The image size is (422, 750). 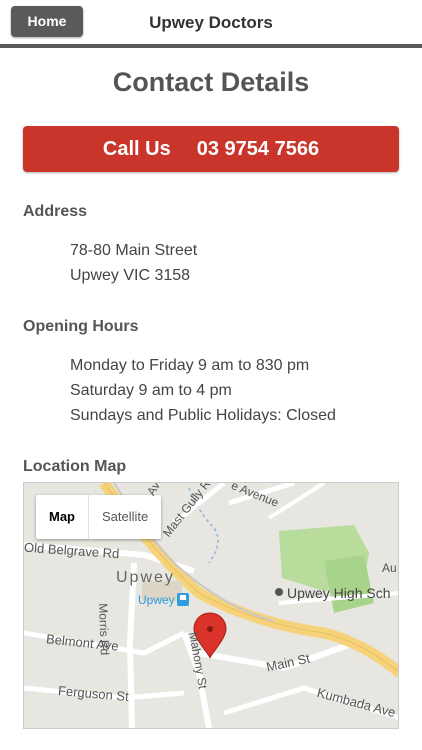 What do you see at coordinates (130, 275) in the screenshot?
I see `address-line: Upwey VIC 3158` at bounding box center [130, 275].